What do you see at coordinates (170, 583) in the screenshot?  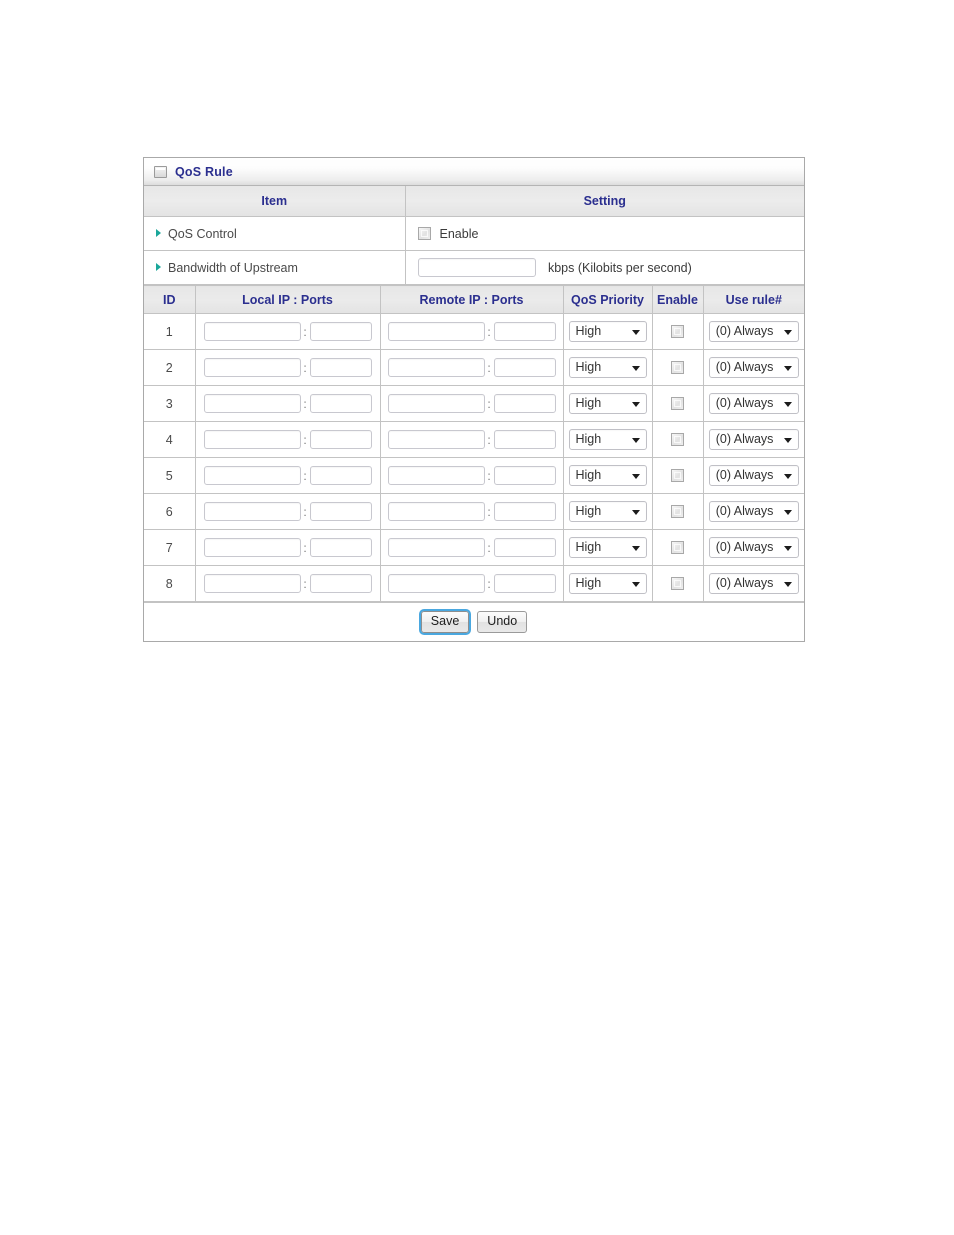 I see `rule-id-cell: 8` at bounding box center [170, 583].